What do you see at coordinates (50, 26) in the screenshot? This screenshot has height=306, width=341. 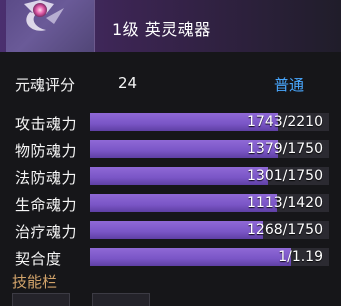 I see `soul-vessel-icon` at bounding box center [50, 26].